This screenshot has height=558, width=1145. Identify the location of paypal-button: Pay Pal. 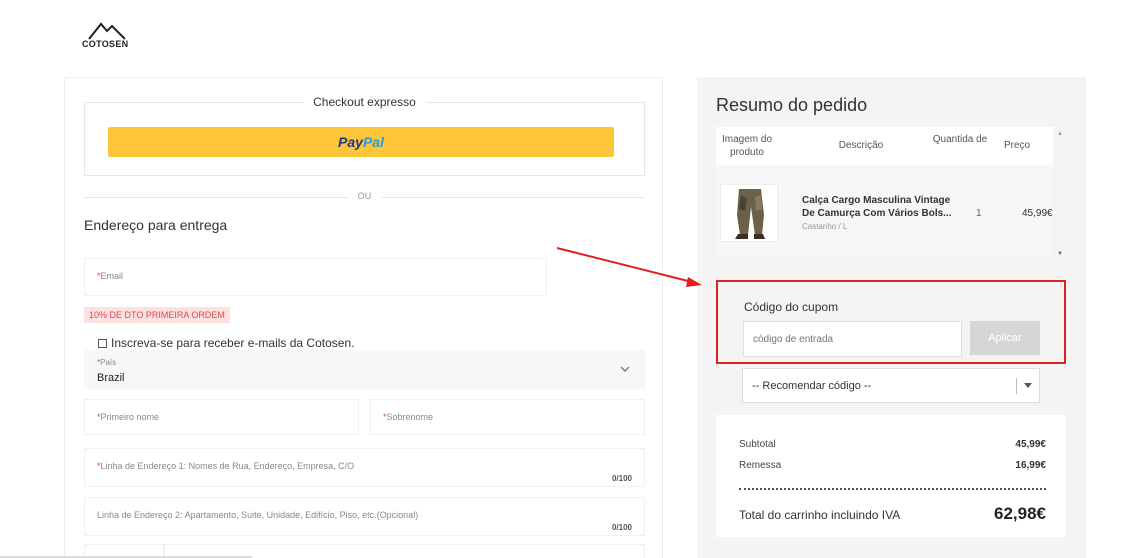
(361, 142).